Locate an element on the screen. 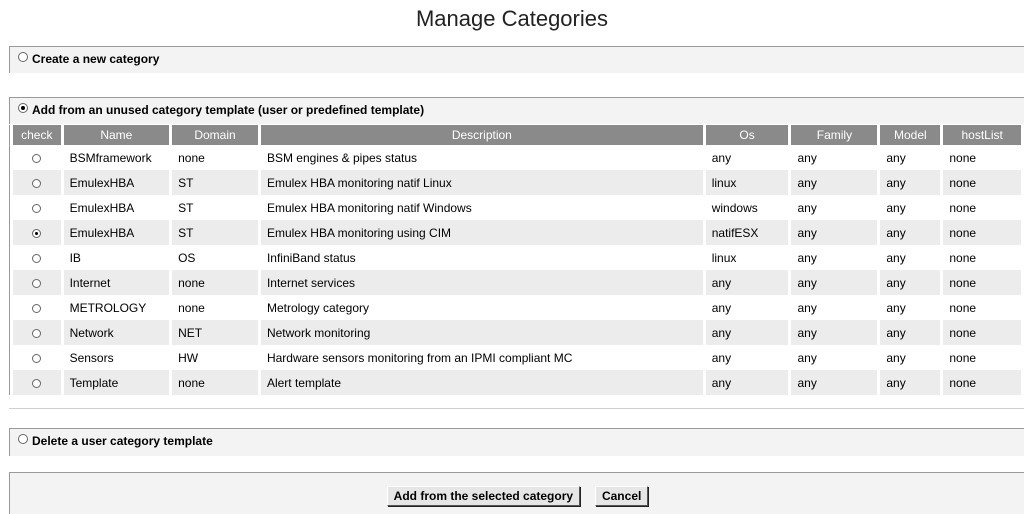  column-header-name: Name is located at coordinates (116, 135).